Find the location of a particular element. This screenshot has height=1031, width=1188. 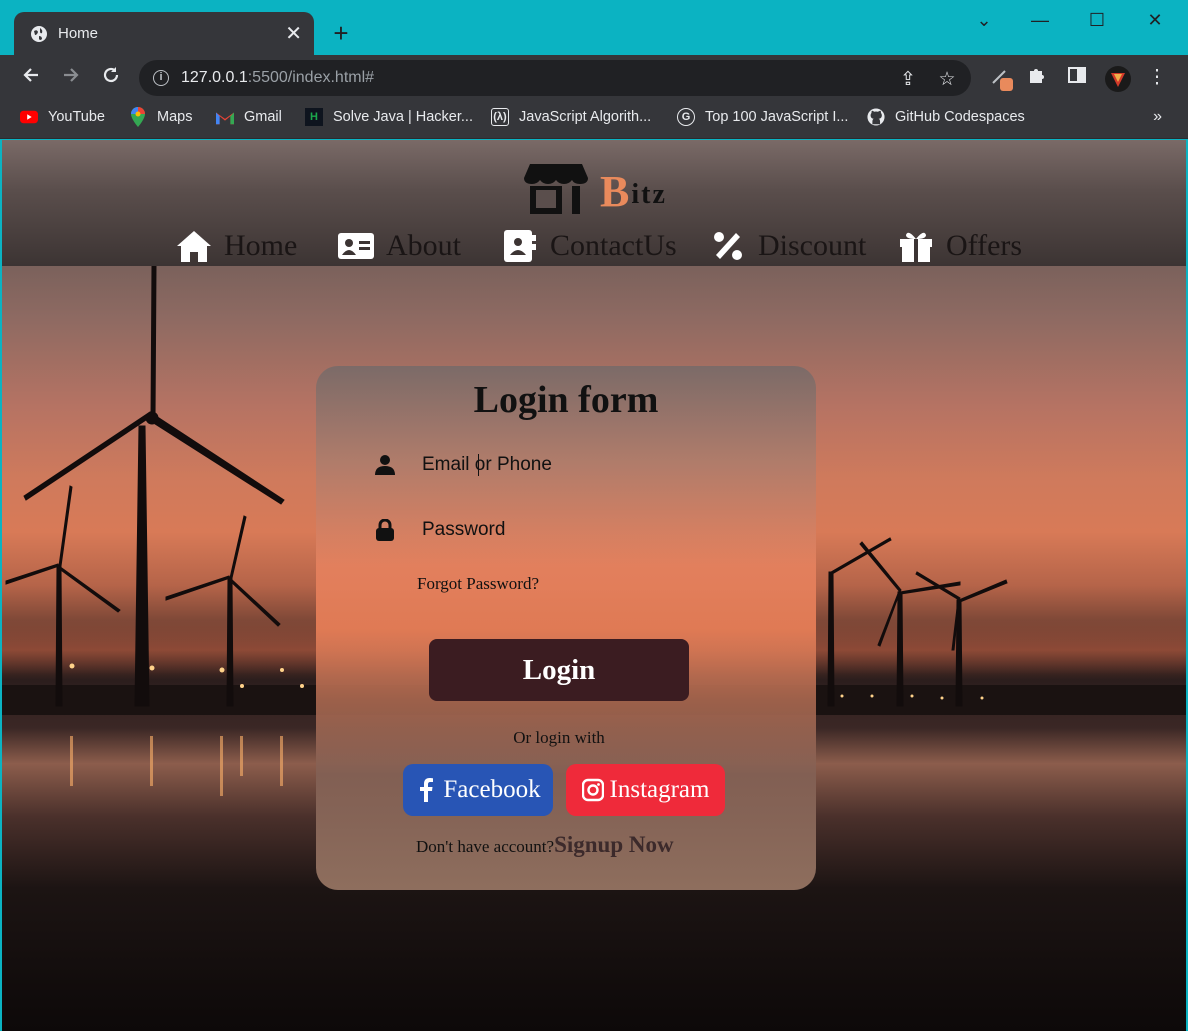

email-field is located at coordinates (569, 465).